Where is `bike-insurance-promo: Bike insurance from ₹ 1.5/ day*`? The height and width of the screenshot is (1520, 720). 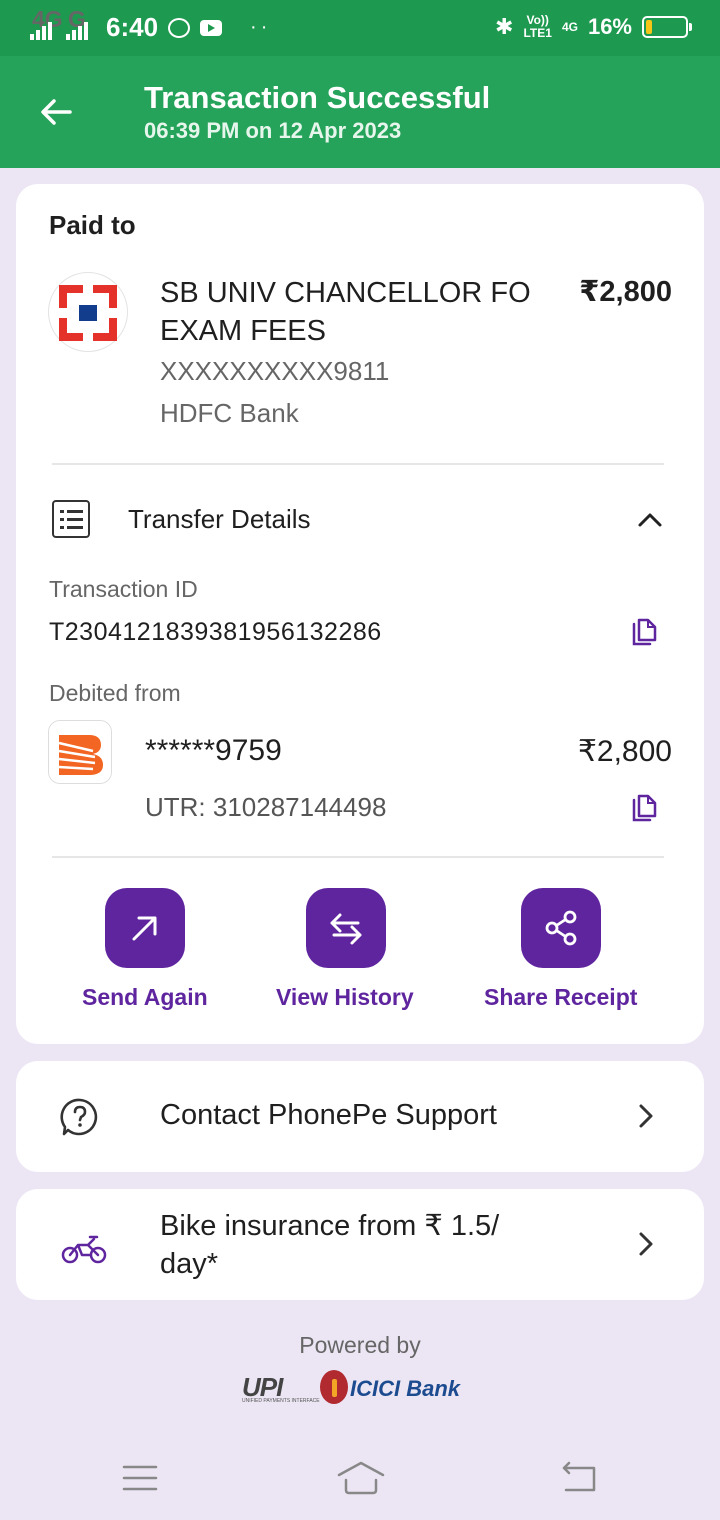 bike-insurance-promo: Bike insurance from ₹ 1.5/ day* is located at coordinates (360, 1244).